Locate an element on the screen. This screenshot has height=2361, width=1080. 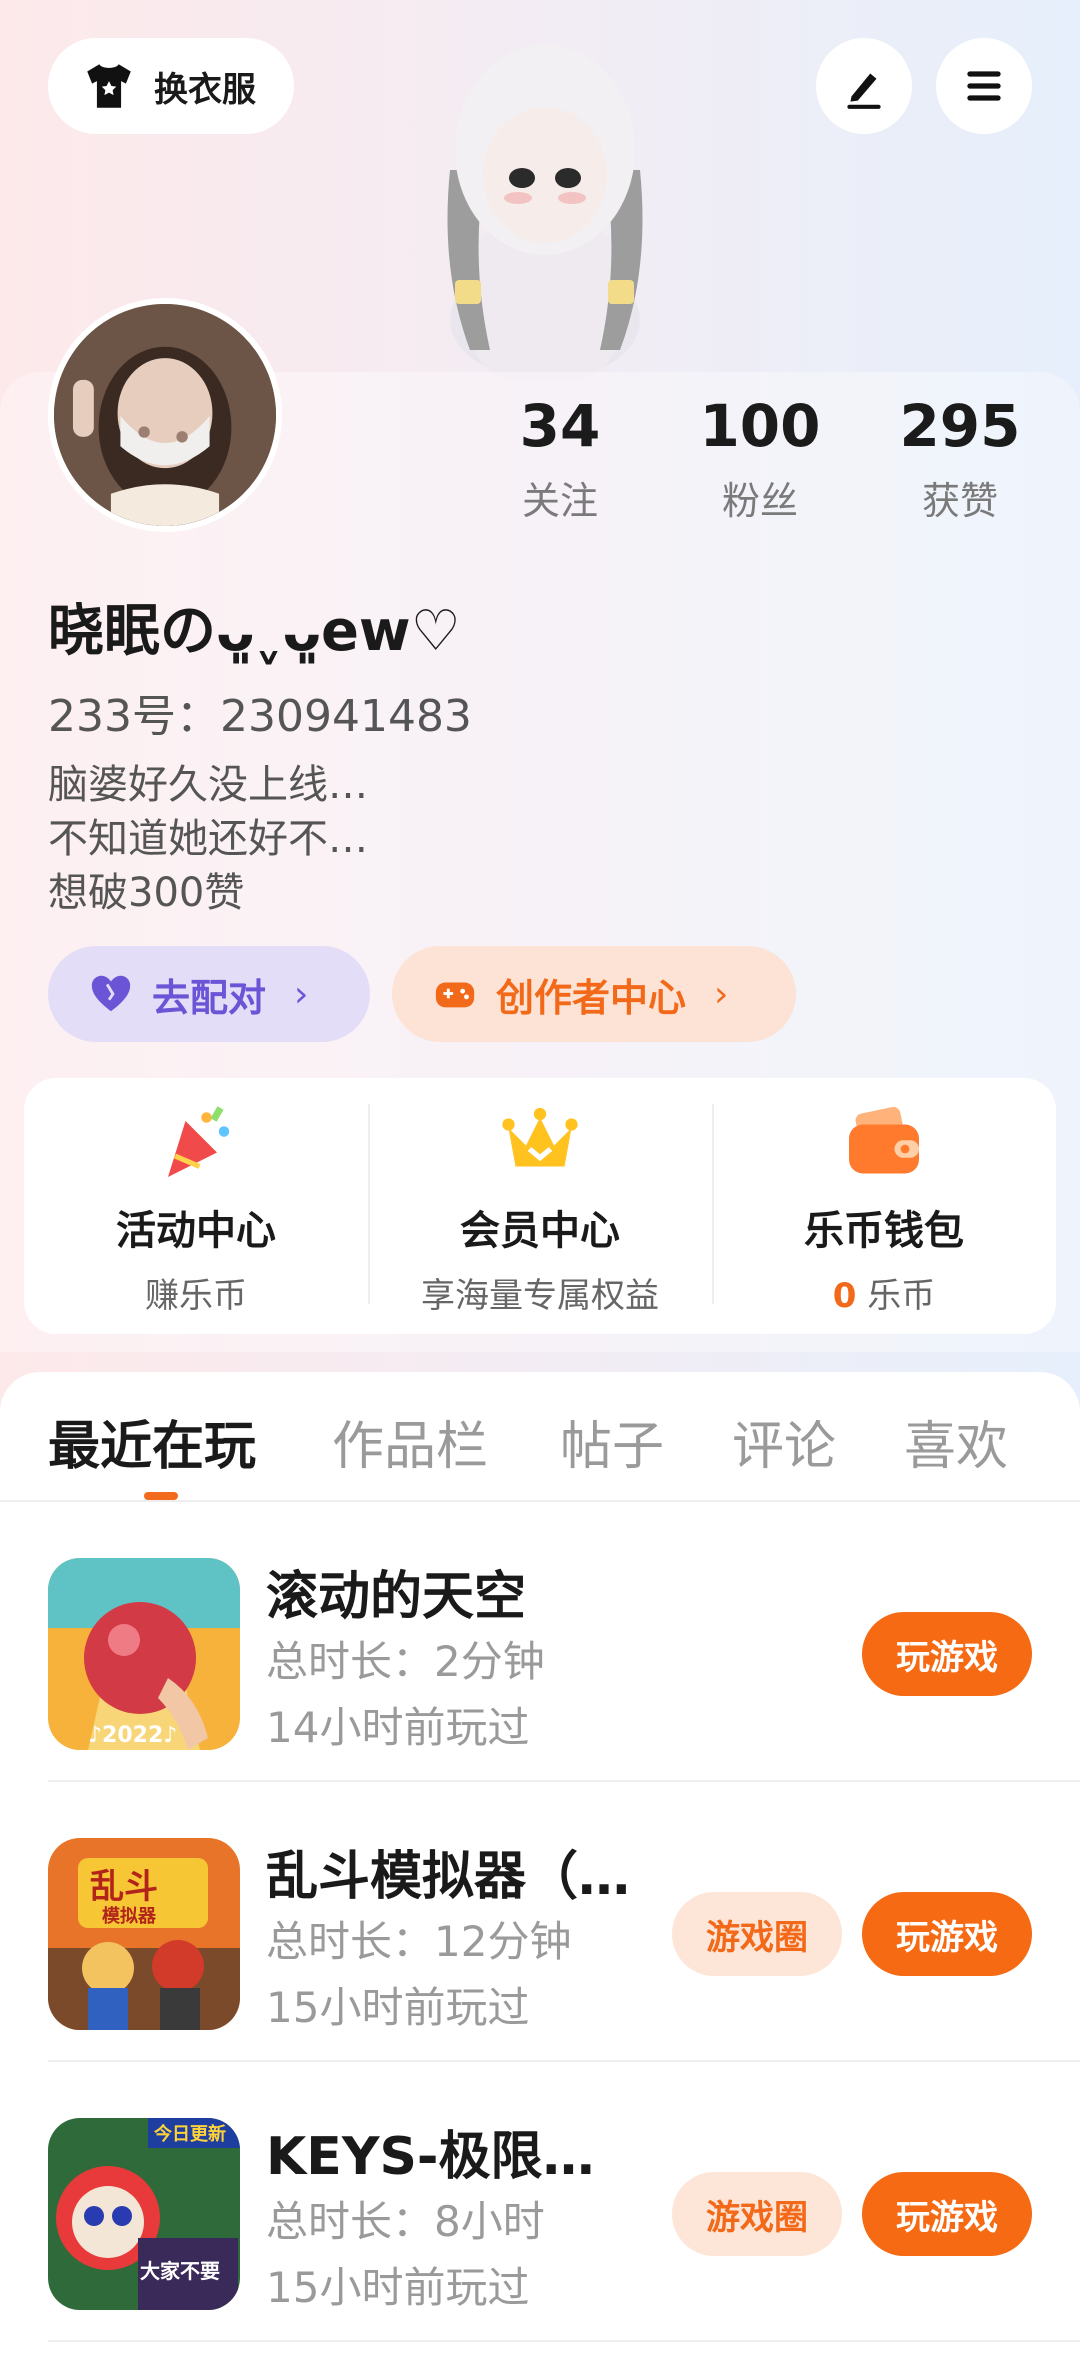
creator-center-button: 创作者中心 › is located at coordinates (594, 994).